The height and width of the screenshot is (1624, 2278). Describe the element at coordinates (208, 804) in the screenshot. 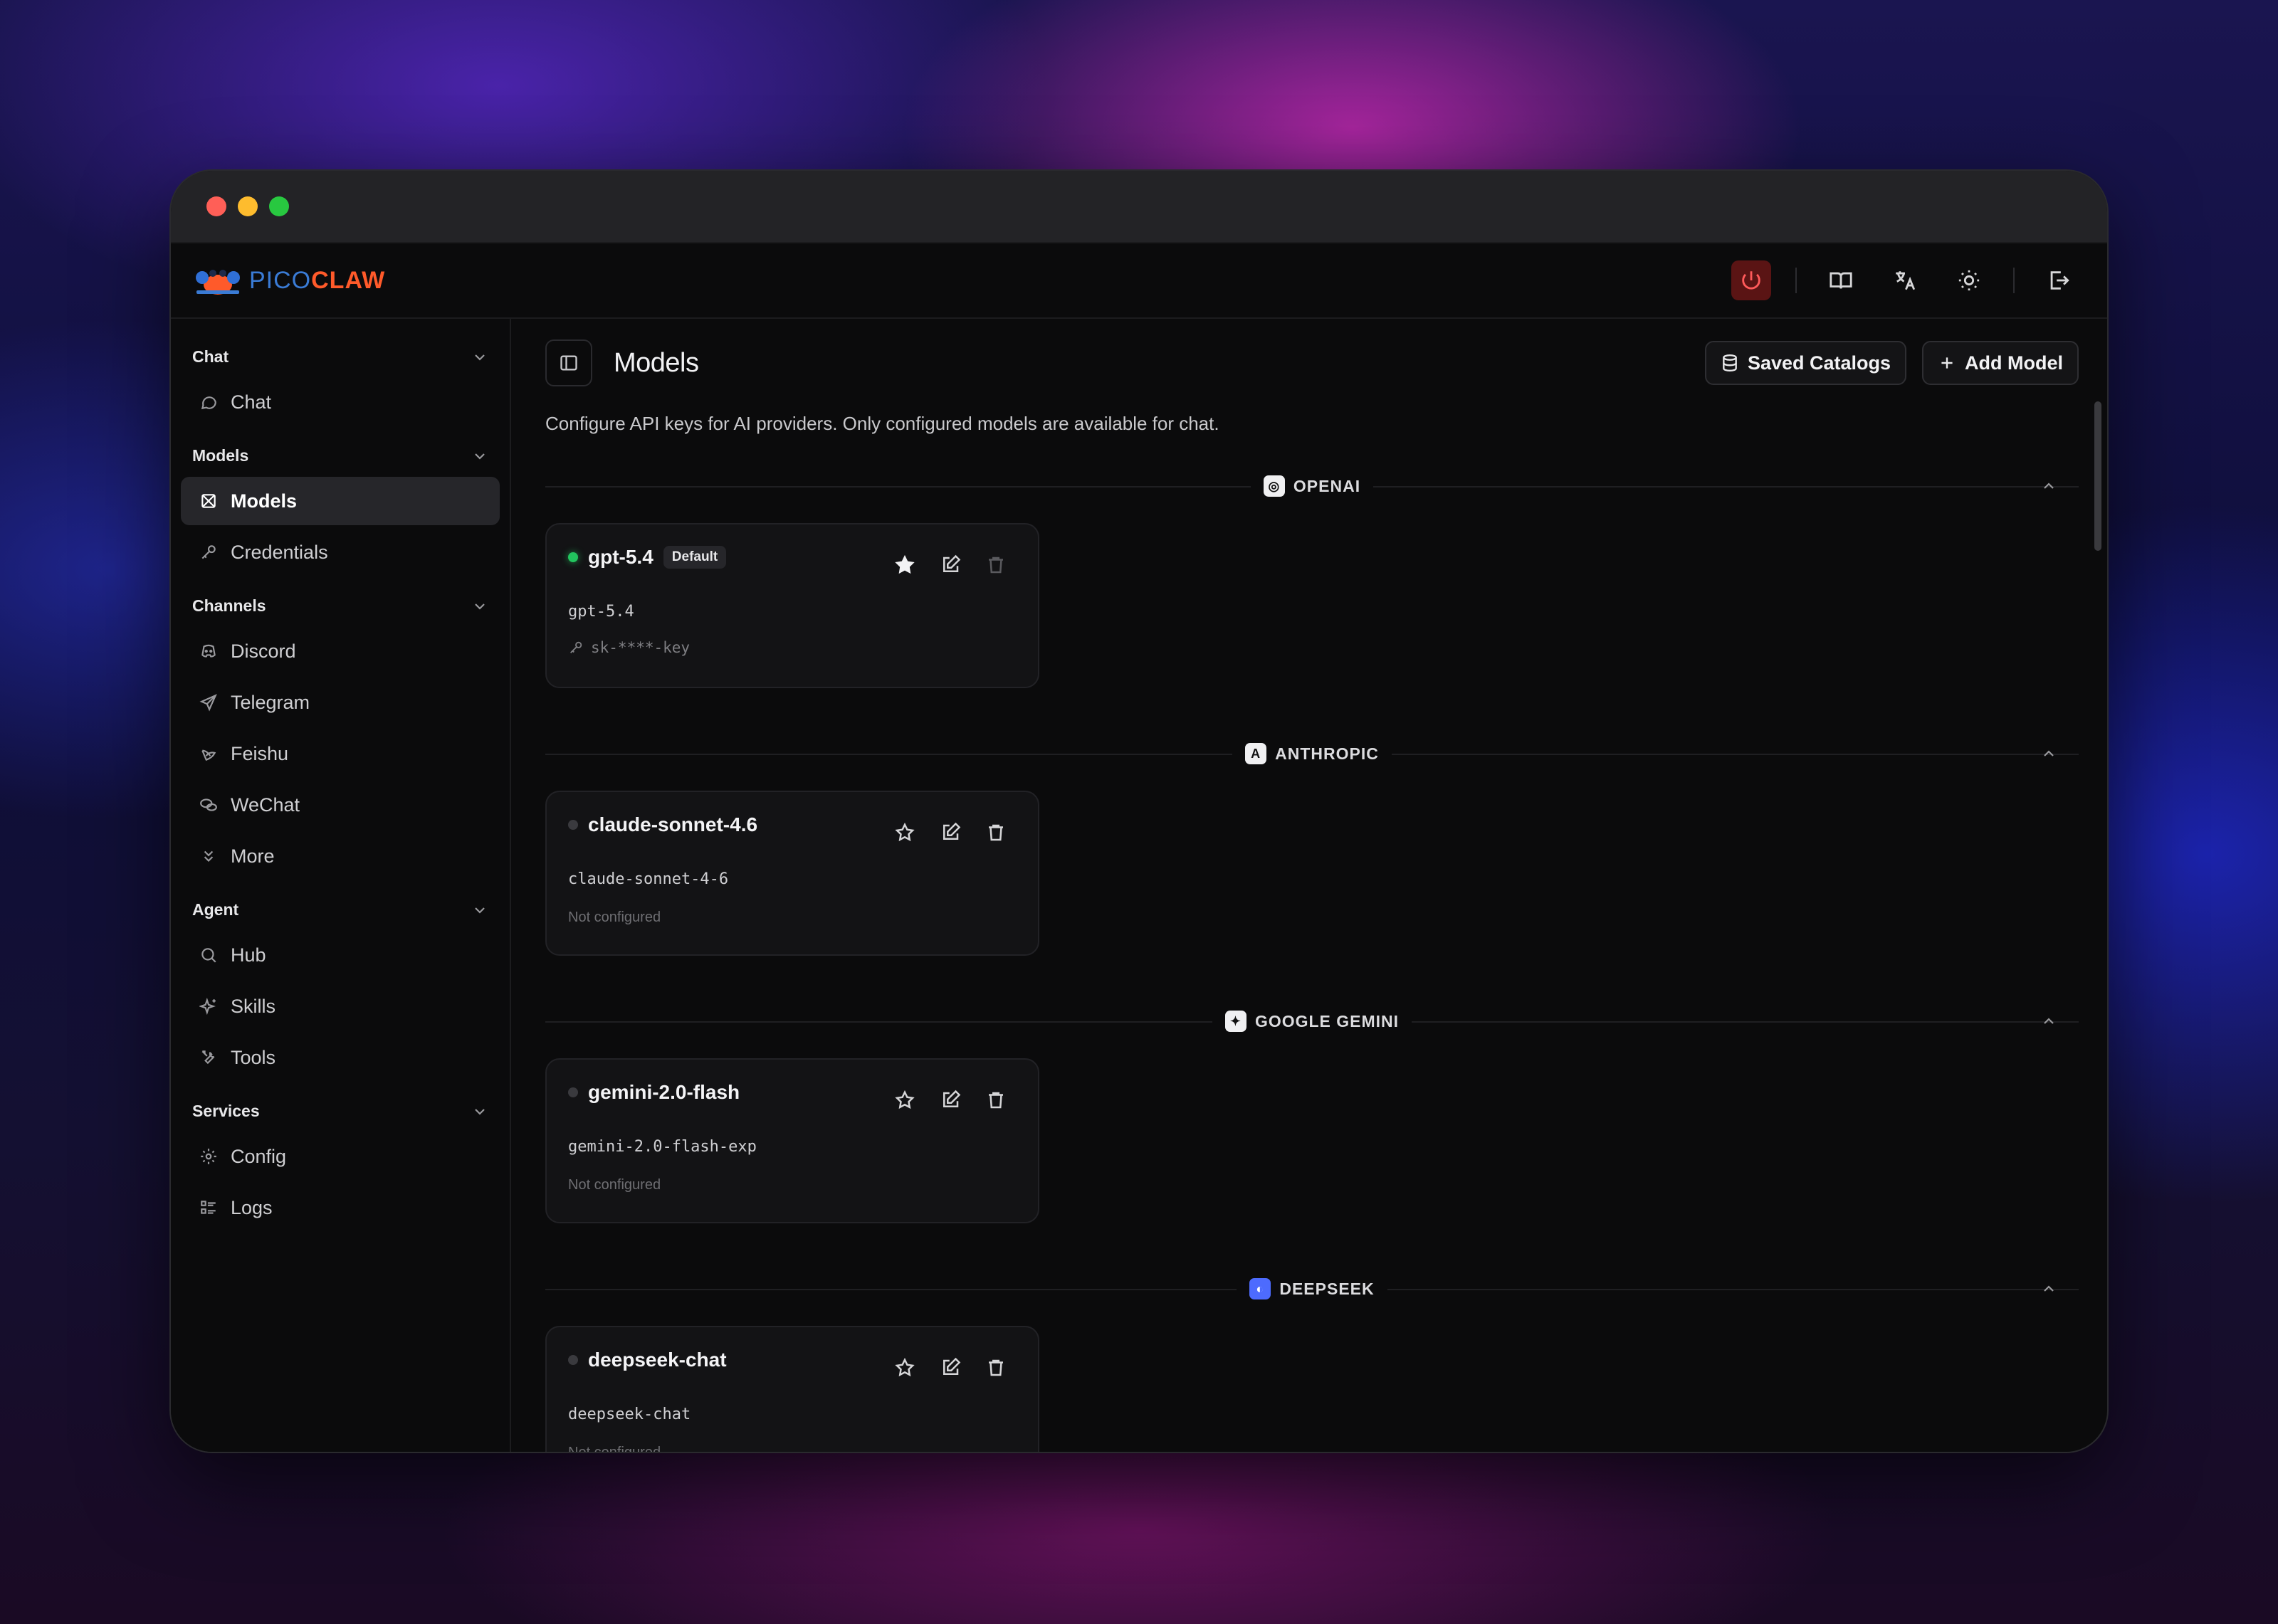

I see `wechat-icon` at that location.